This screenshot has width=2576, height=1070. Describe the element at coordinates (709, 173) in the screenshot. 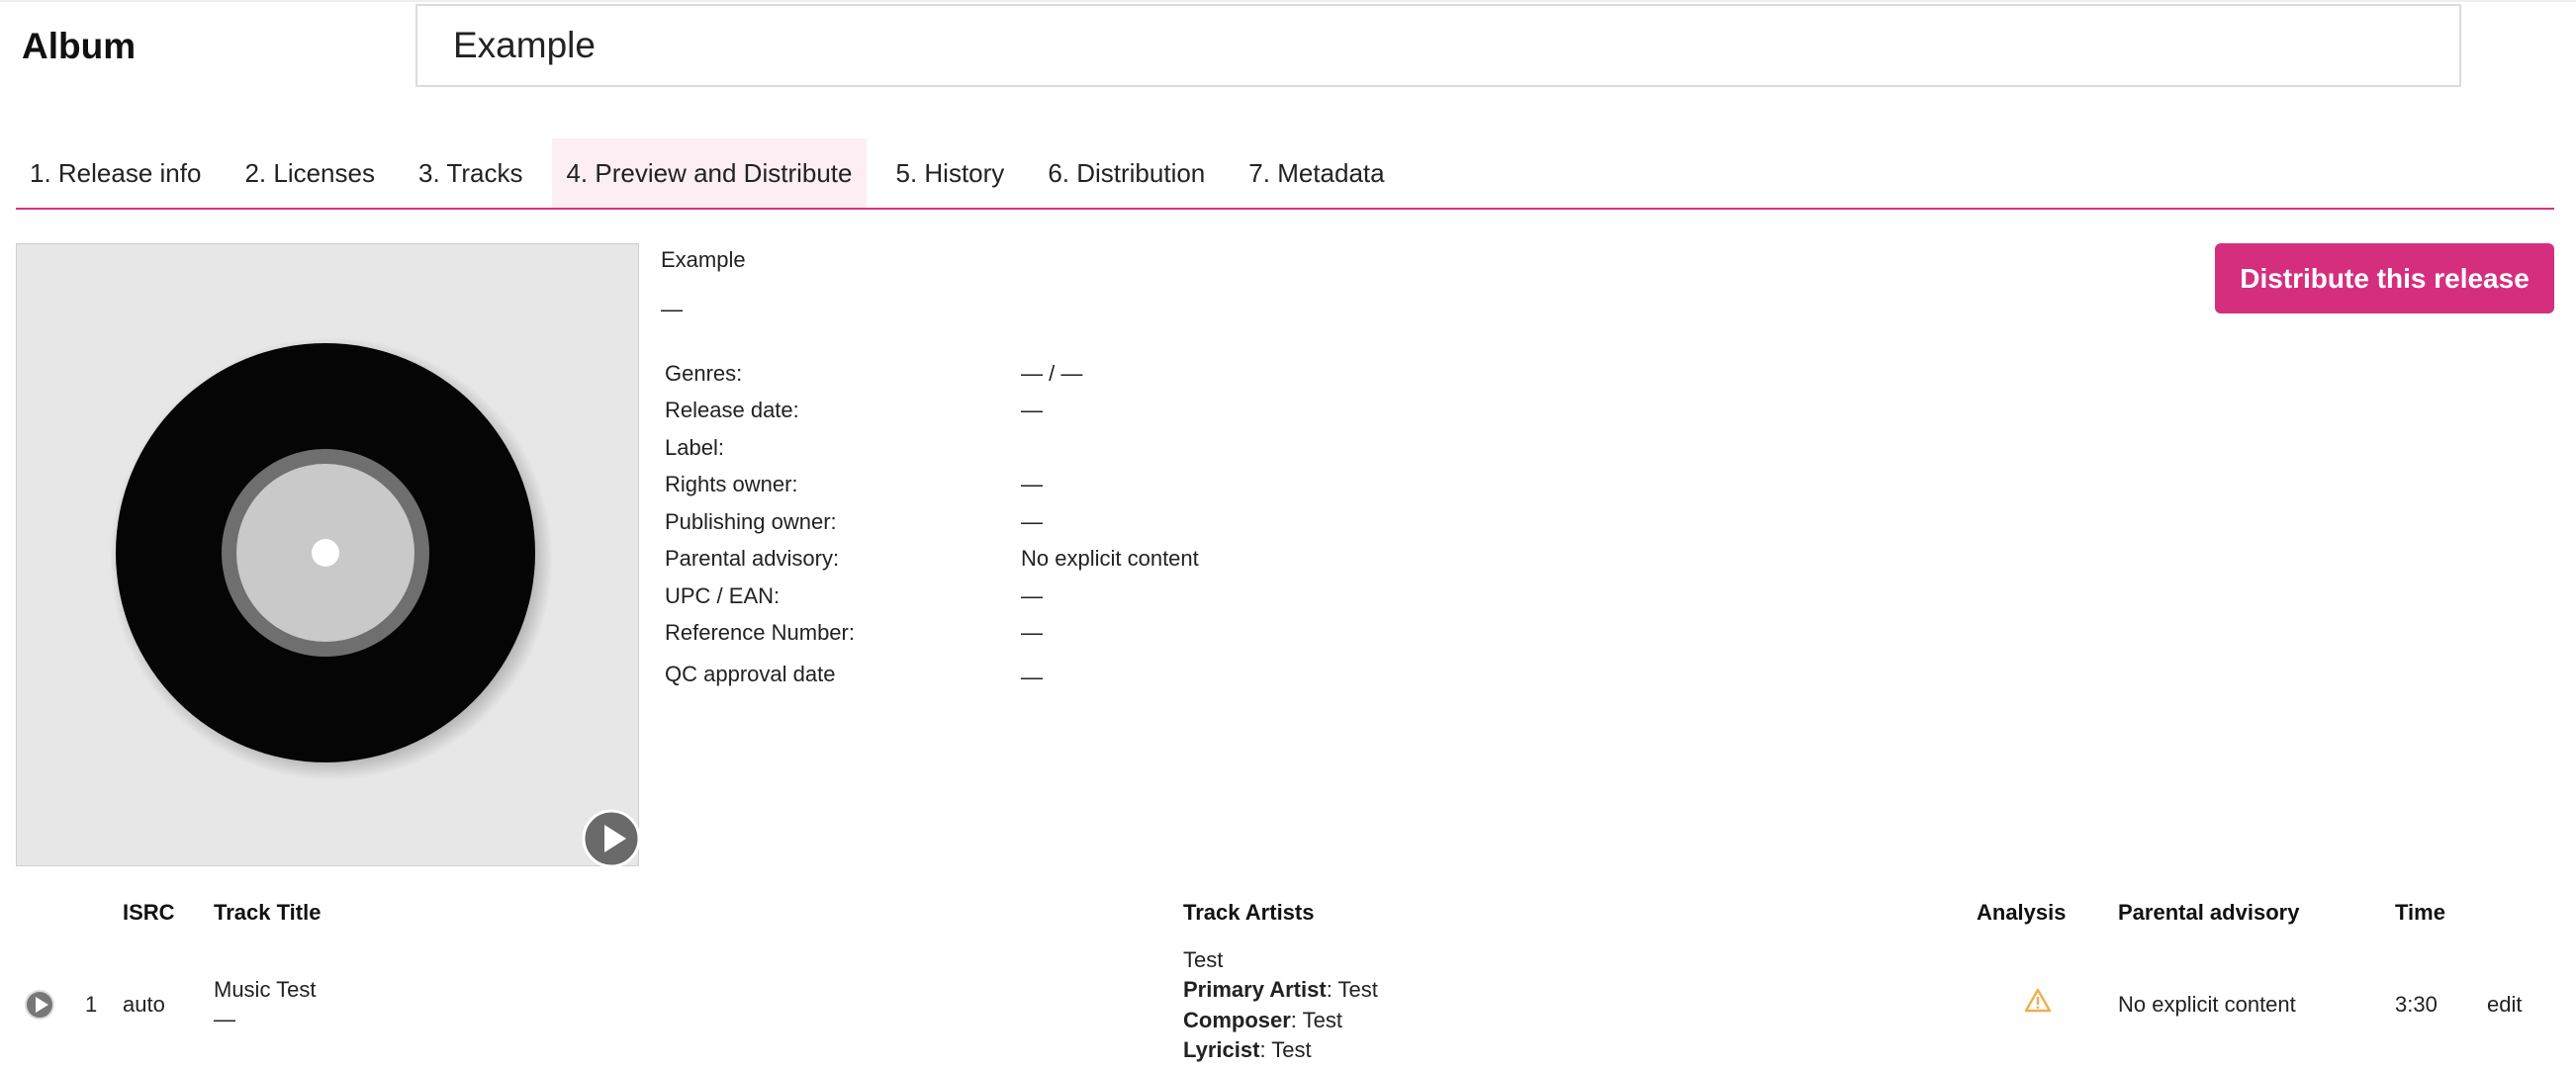

I see `tab-preview-and-distribute: 4. Preview and Distribute` at that location.